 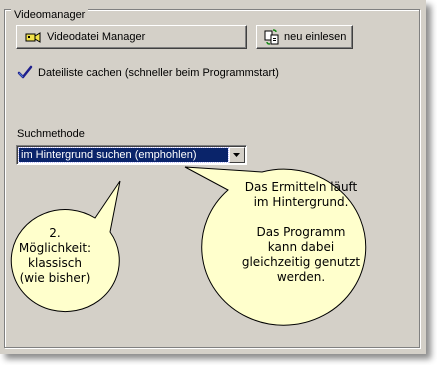 I want to click on callout-left-line: 2. Möglichkeit:, so click(x=55, y=240).